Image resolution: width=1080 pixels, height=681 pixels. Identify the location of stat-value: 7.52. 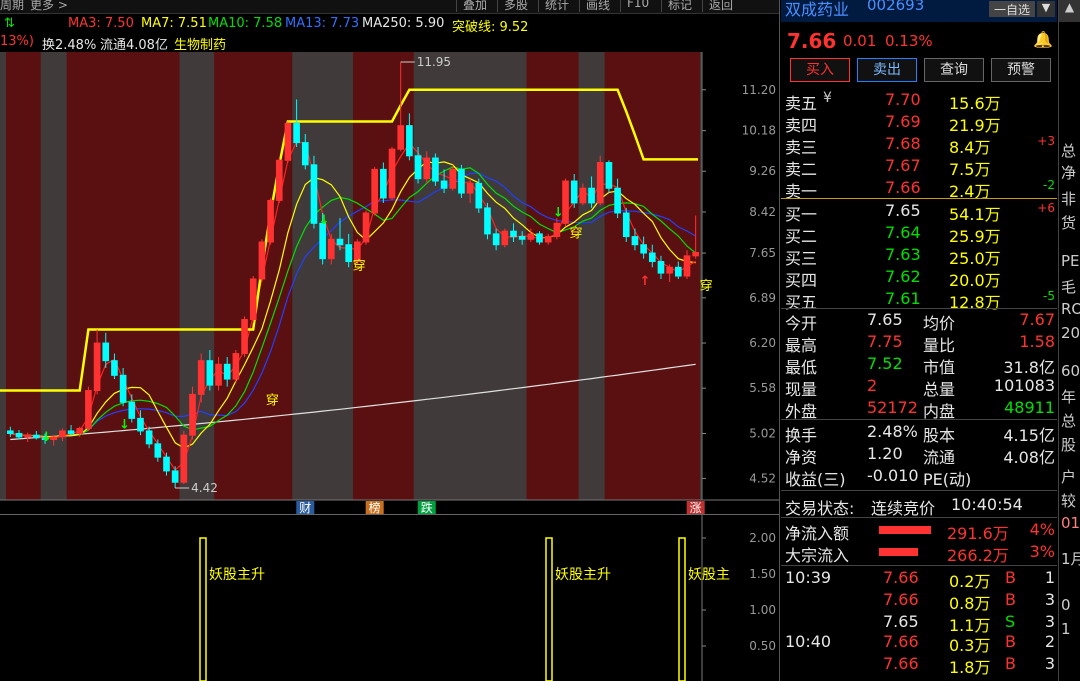
(885, 363).